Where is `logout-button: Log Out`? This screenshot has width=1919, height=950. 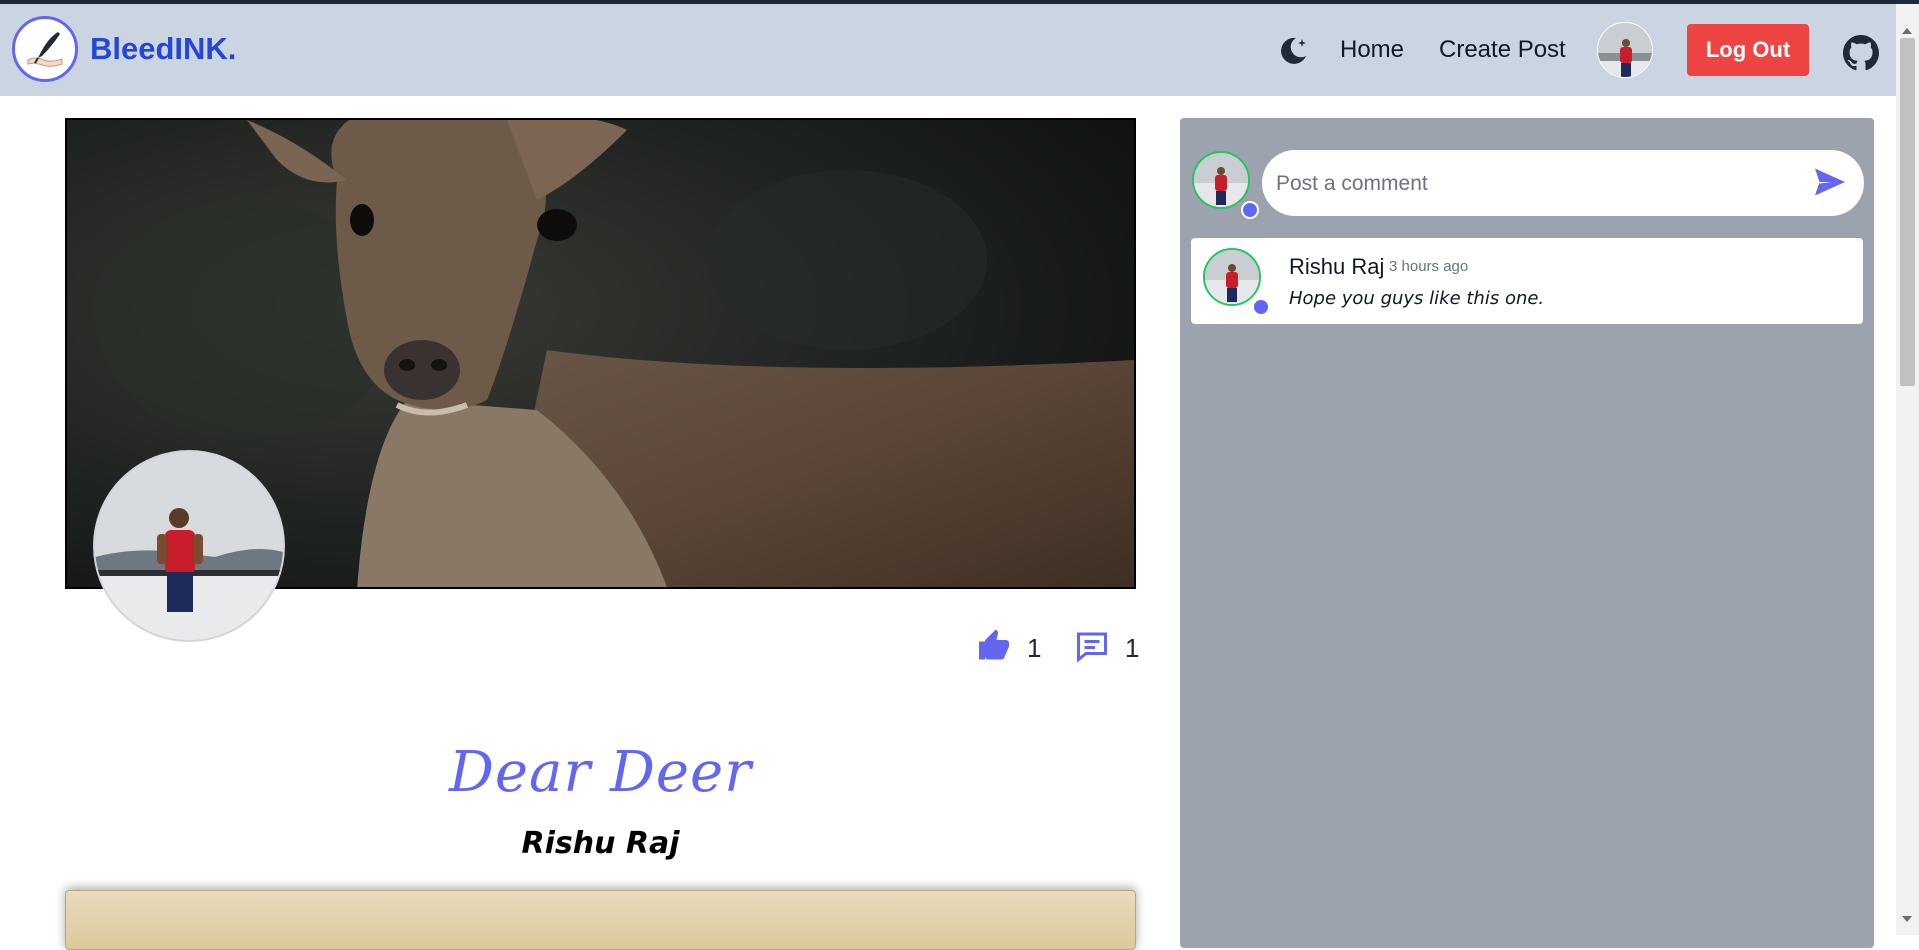
logout-button: Log Out is located at coordinates (1748, 50).